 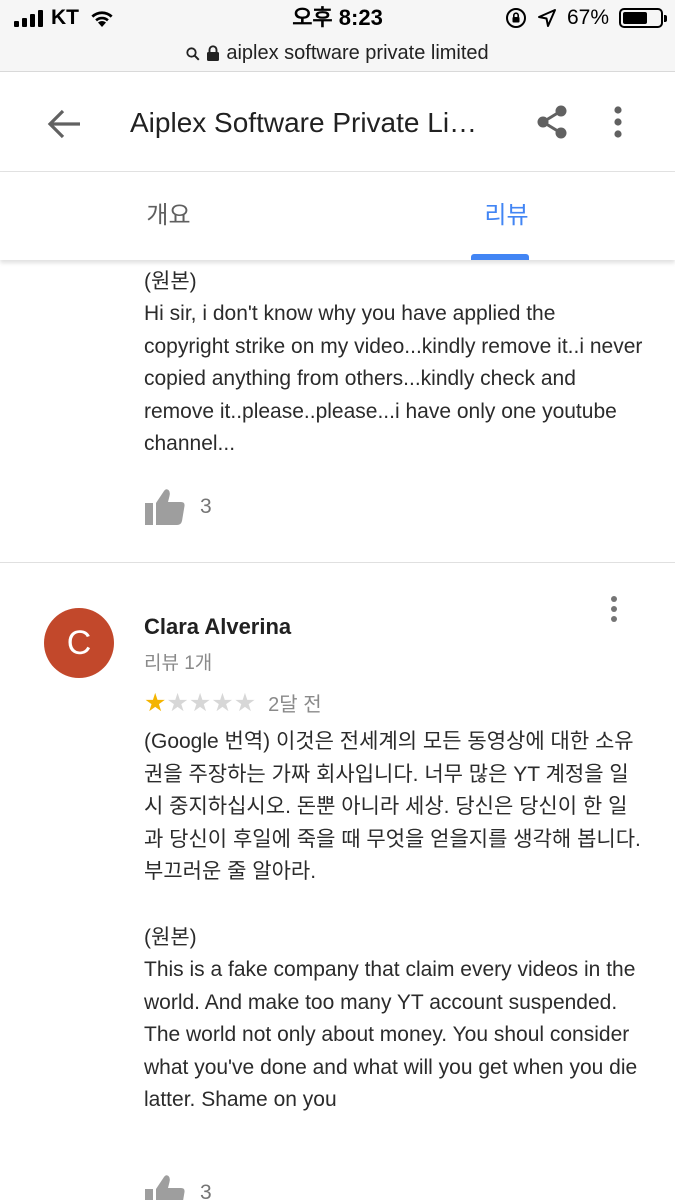 What do you see at coordinates (337, 18) in the screenshot?
I see `status-bar: KT 오후 8:23 67%` at bounding box center [337, 18].